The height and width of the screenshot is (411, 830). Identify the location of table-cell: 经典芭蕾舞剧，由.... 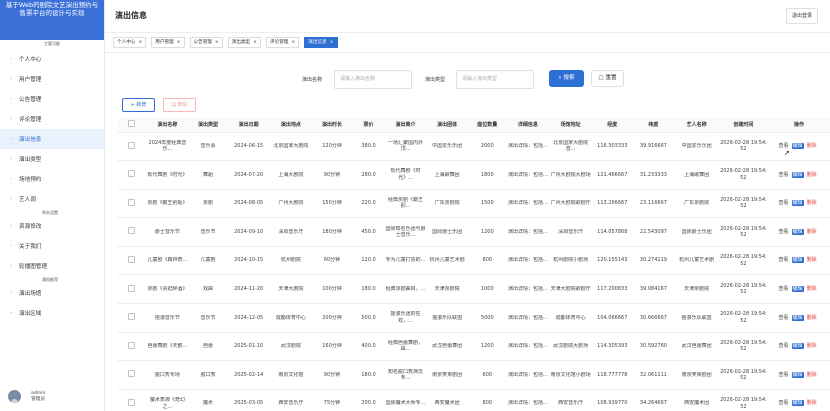
(405, 347).